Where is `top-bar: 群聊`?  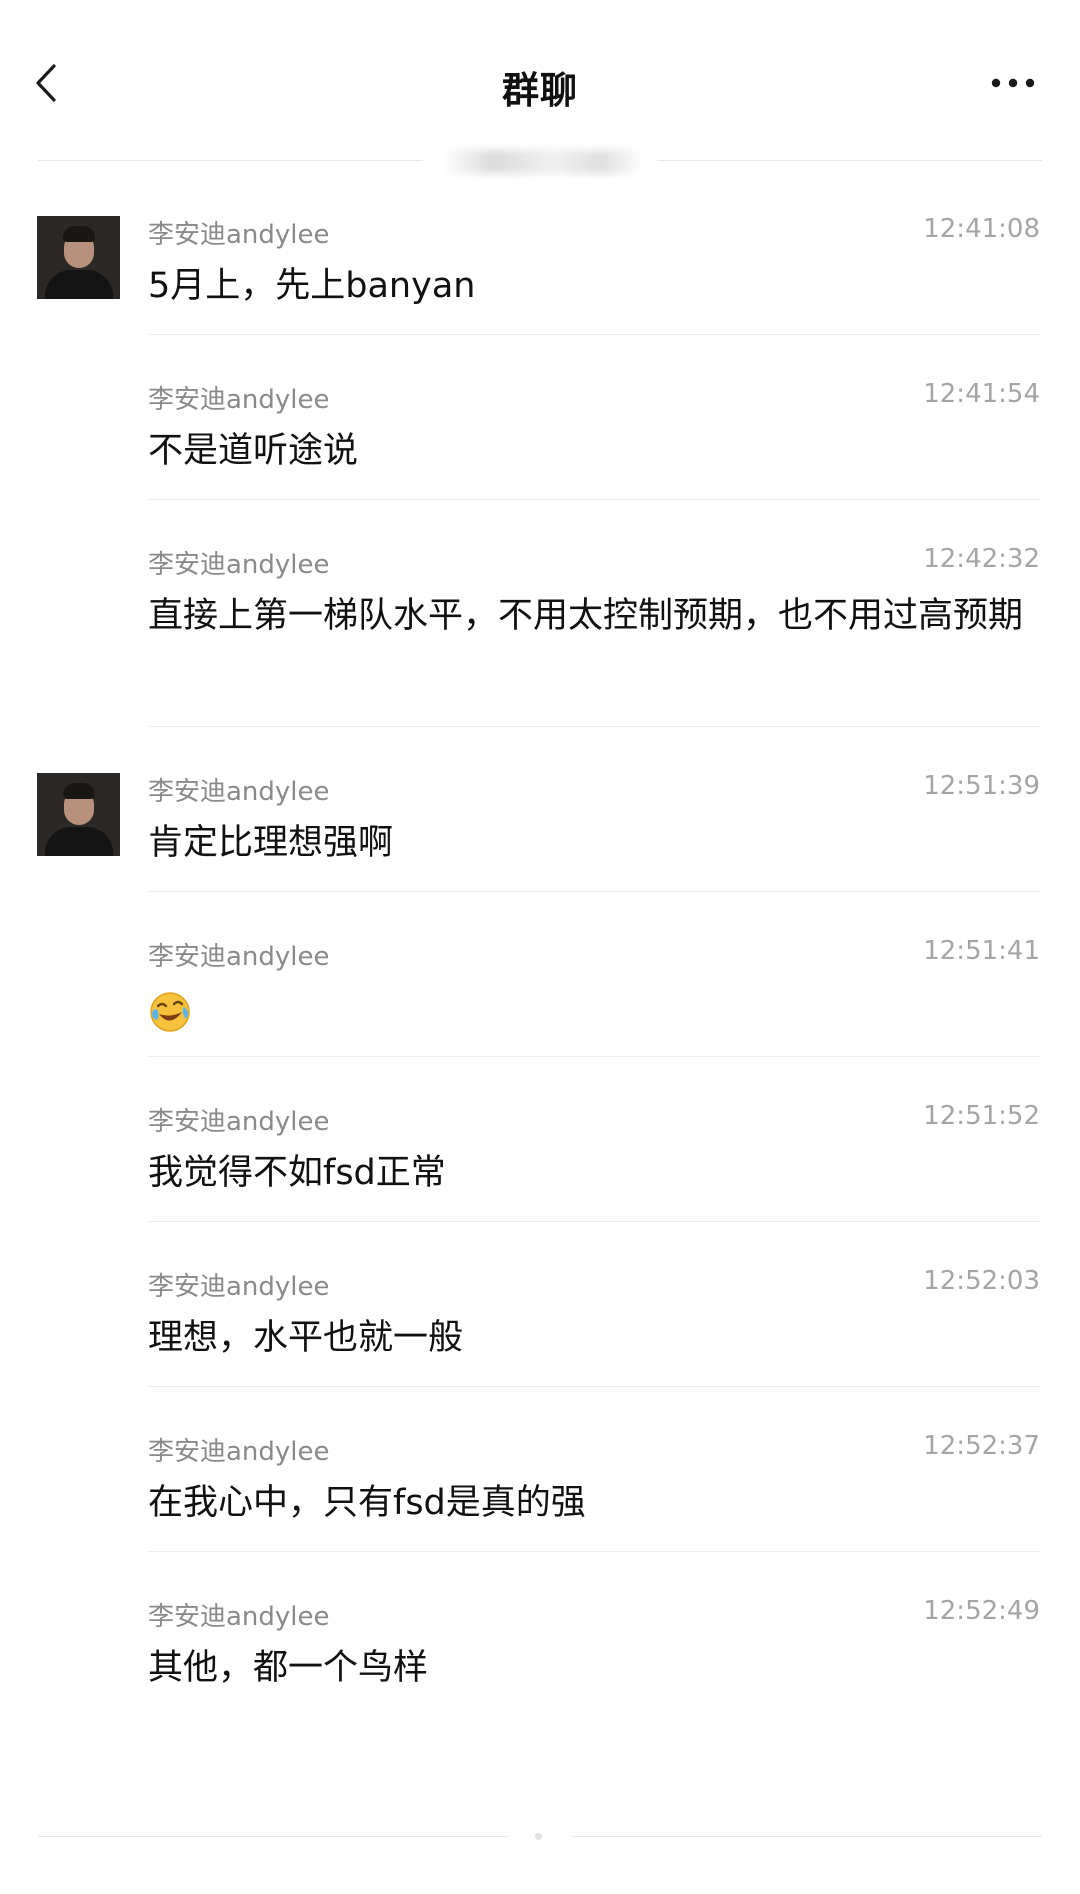 top-bar: 群聊 is located at coordinates (540, 80).